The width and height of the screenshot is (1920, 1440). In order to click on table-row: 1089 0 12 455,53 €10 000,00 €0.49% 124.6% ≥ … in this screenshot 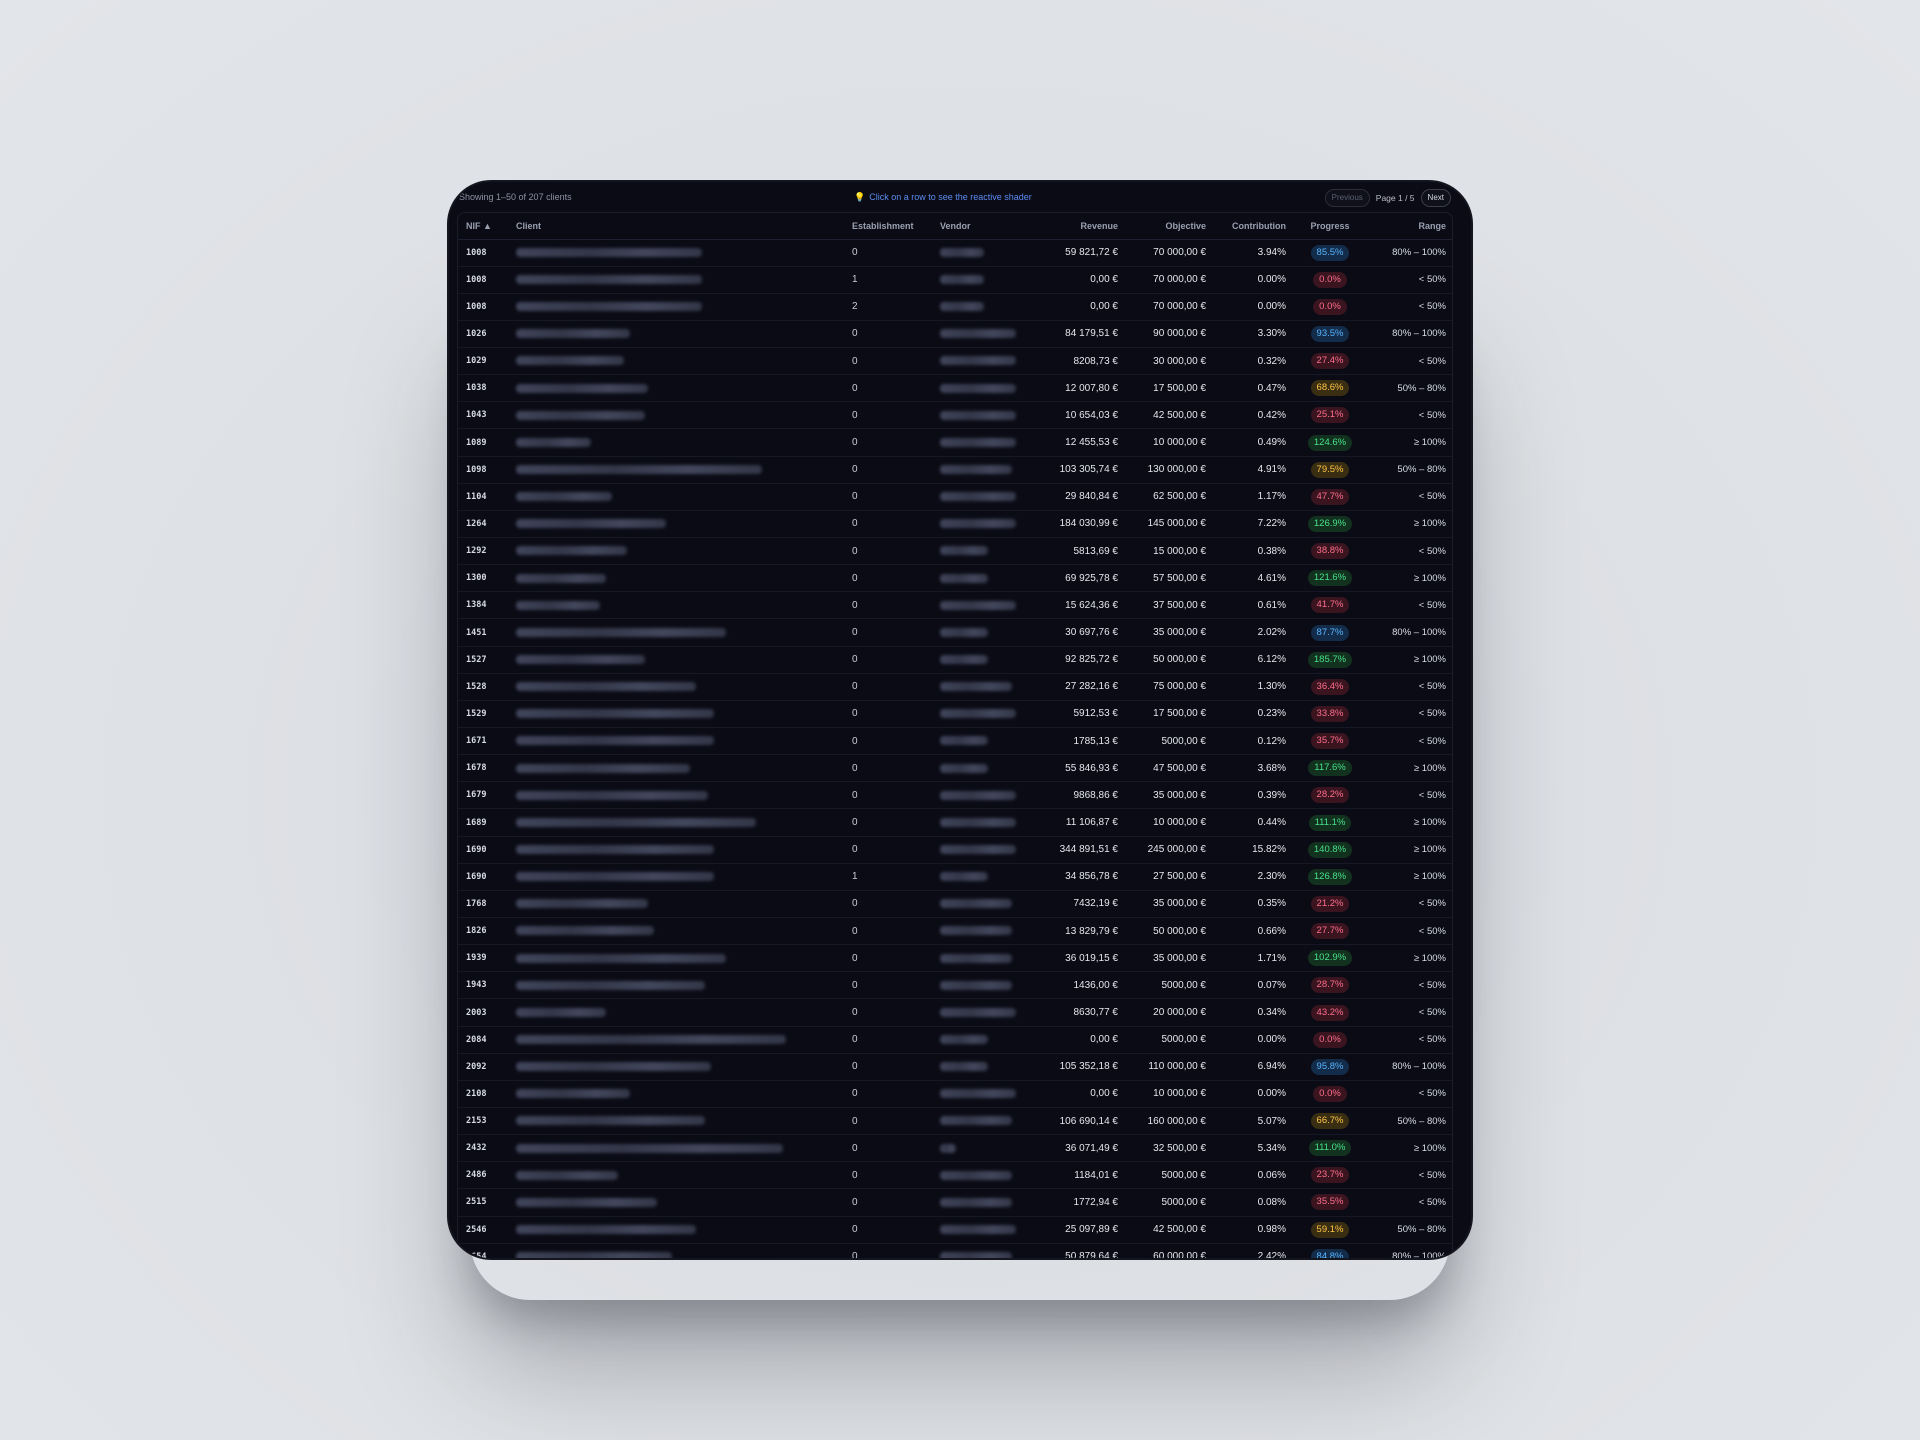, I will do `click(955, 442)`.